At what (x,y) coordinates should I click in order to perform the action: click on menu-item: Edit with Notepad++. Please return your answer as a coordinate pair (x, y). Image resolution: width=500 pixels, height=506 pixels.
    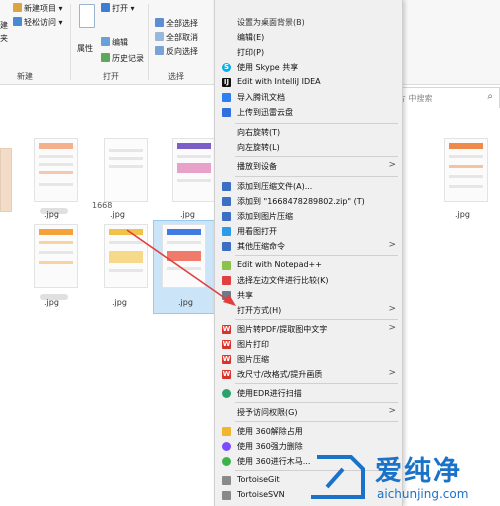
    Looking at the image, I should click on (308, 265).